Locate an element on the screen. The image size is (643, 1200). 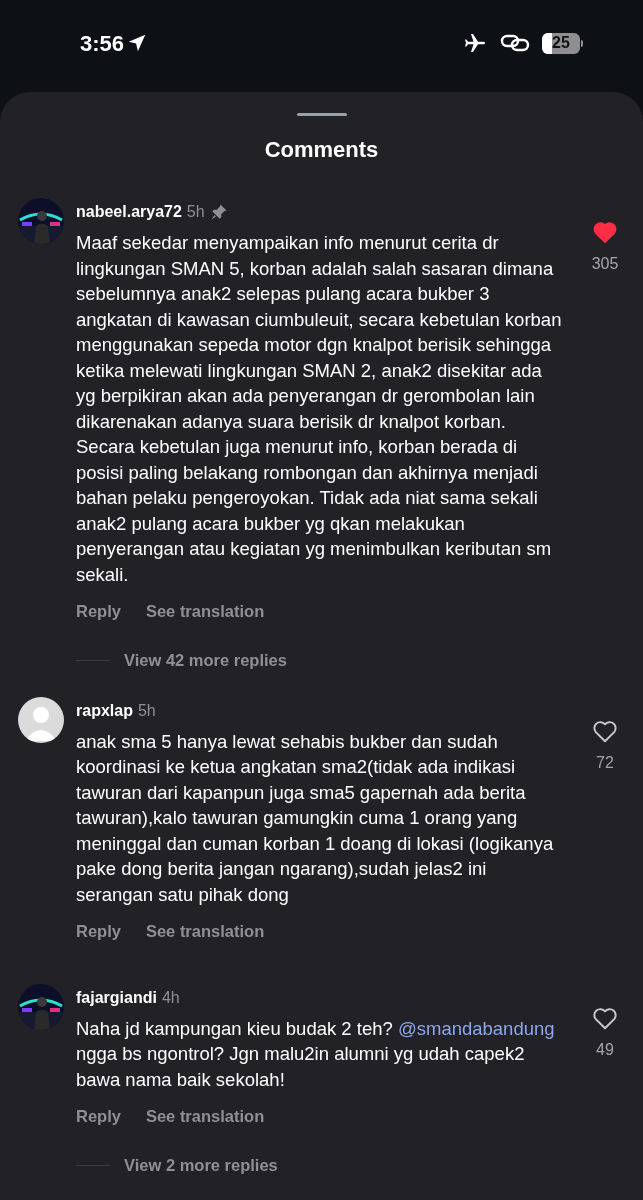
battery-icon: 25 is located at coordinates (562, 43).